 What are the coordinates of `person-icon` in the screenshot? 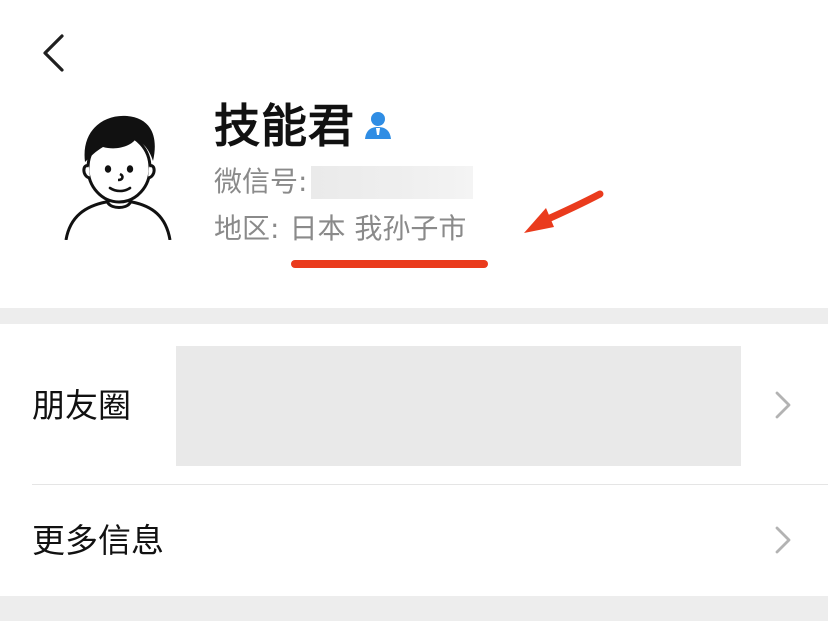 It's located at (378, 125).